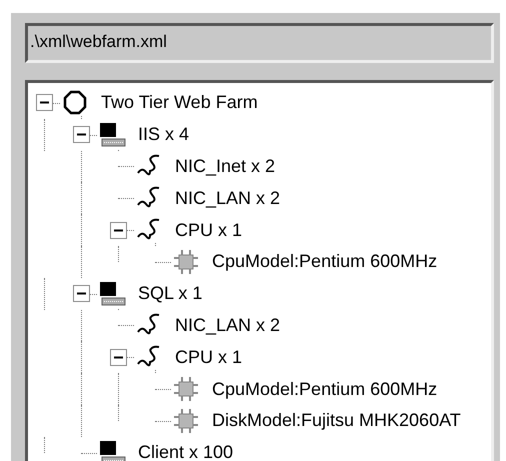  Describe the element at coordinates (170, 293) in the screenshot. I see `tree-item: SQL x 1` at that location.